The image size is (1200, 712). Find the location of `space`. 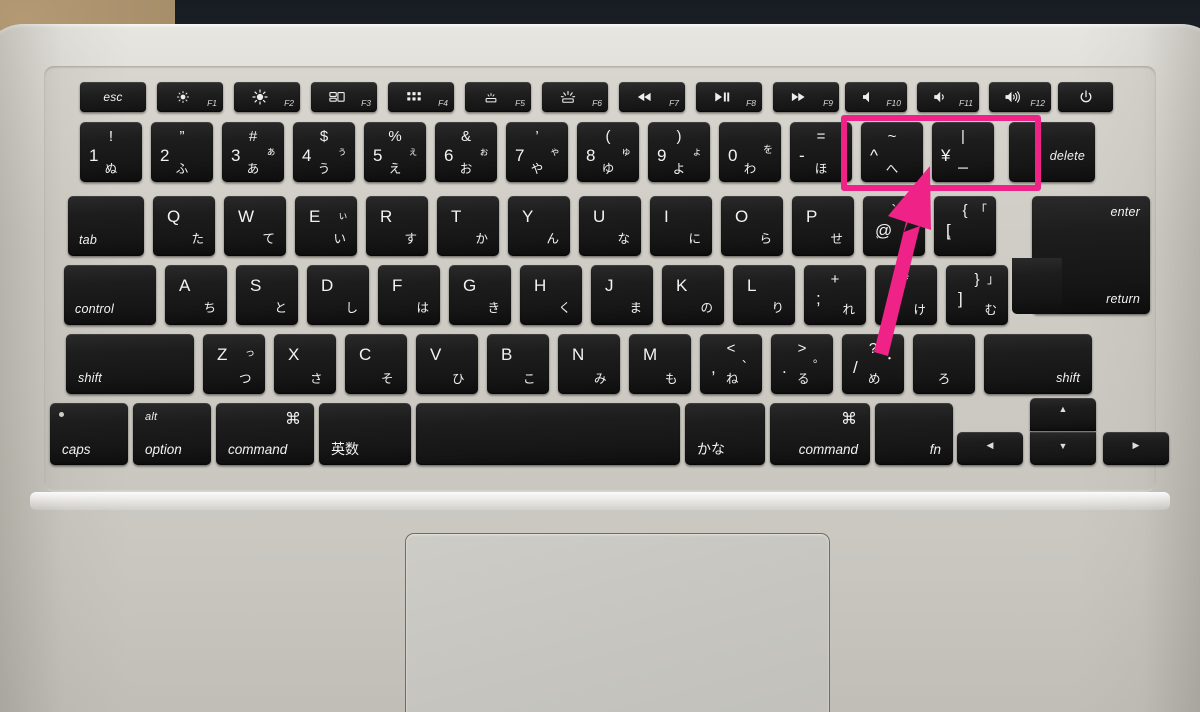

space is located at coordinates (548, 434).